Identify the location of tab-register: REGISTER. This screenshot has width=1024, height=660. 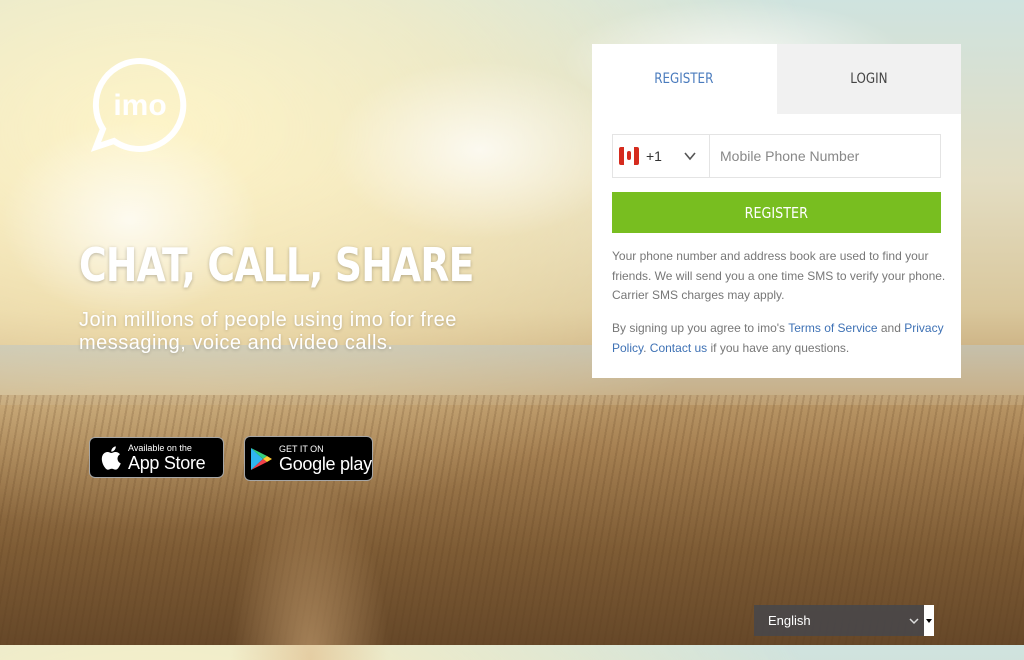
(684, 79).